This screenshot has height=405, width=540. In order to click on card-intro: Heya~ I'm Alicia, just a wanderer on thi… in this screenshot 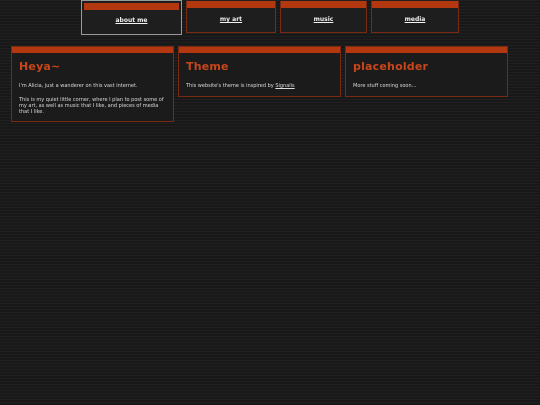, I will do `click(92, 84)`.